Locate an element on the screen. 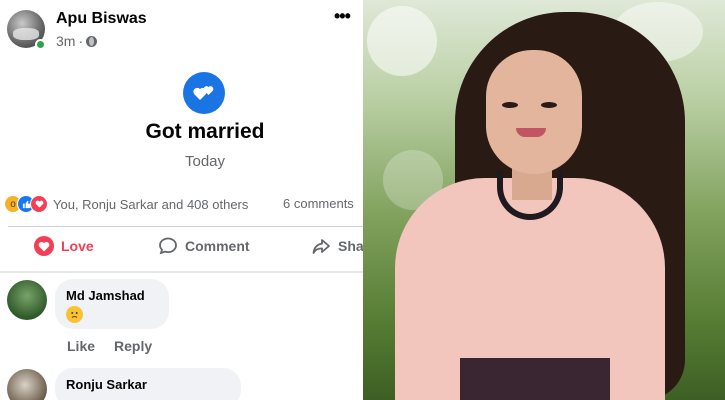 The width and height of the screenshot is (725, 400). comment-button: Comment is located at coordinates (204, 246).